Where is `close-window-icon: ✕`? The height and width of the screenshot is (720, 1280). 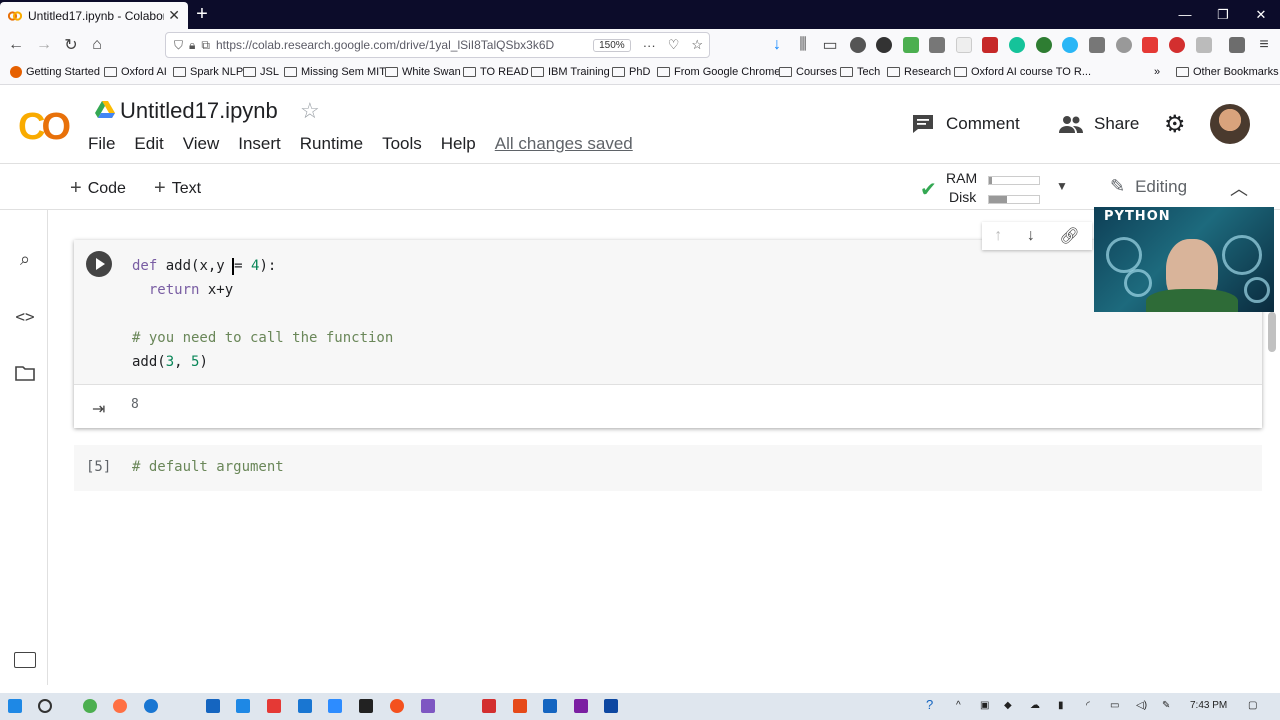 close-window-icon: ✕ is located at coordinates (1261, 14).